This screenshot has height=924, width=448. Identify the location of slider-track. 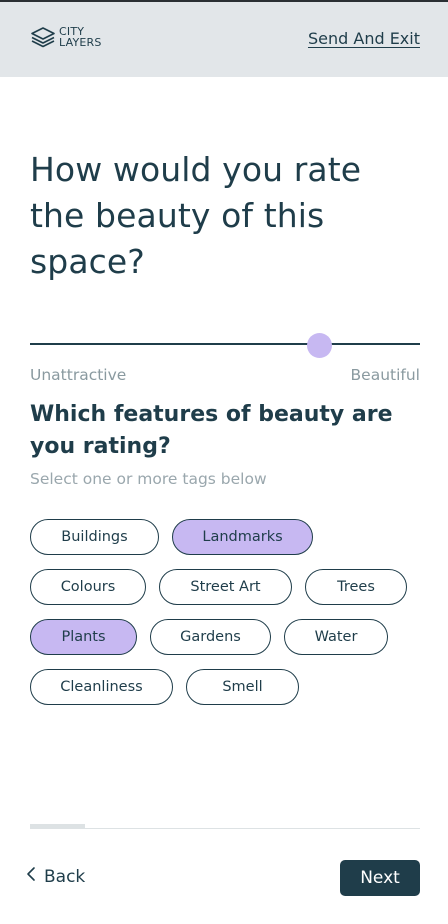
(225, 344).